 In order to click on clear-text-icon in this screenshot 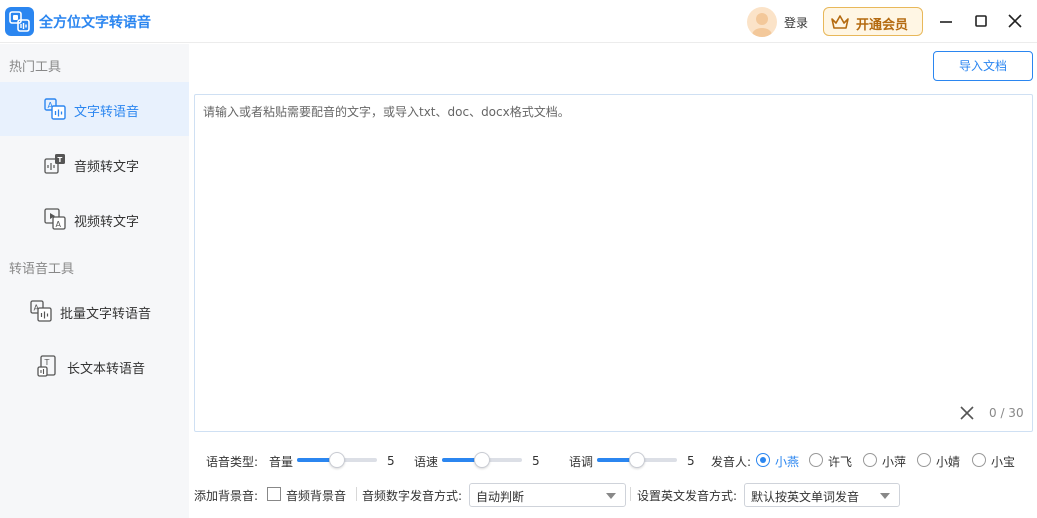, I will do `click(967, 413)`.